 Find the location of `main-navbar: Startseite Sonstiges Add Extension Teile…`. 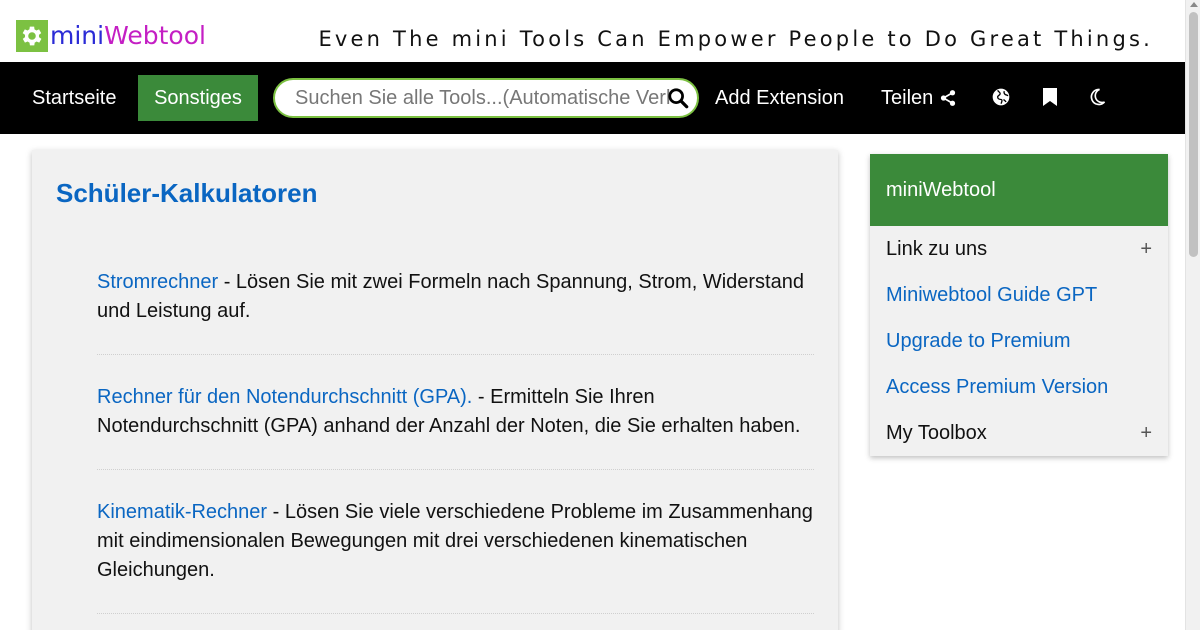

main-navbar: Startseite Sonstiges Add Extension Teile… is located at coordinates (592, 98).